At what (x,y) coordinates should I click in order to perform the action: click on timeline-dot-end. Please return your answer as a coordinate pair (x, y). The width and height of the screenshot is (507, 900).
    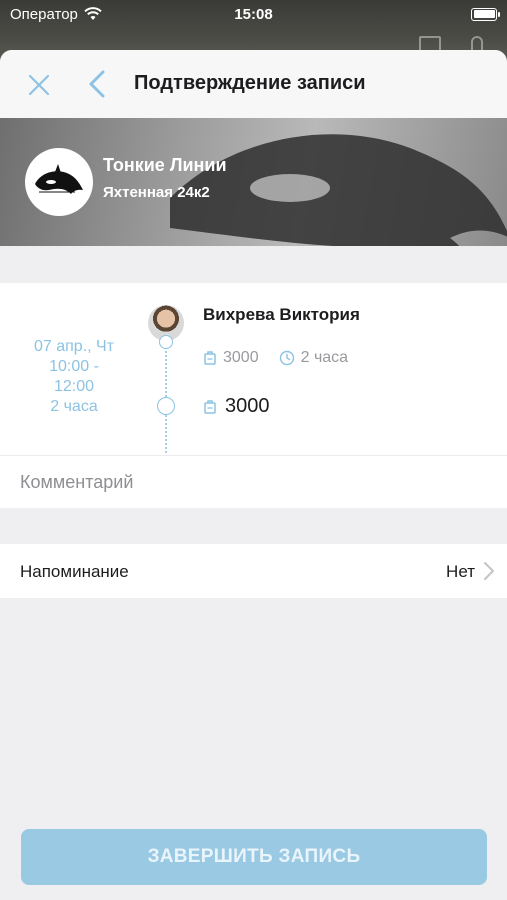
    Looking at the image, I should click on (166, 406).